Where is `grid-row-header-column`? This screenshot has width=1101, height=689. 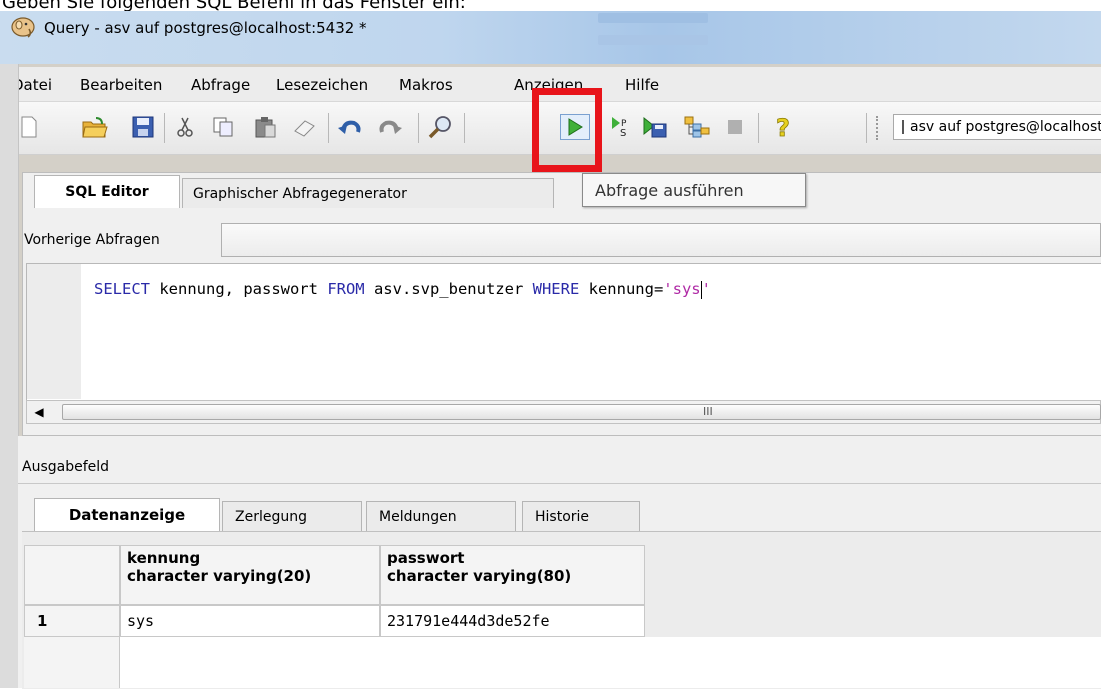 grid-row-header-column is located at coordinates (72, 662).